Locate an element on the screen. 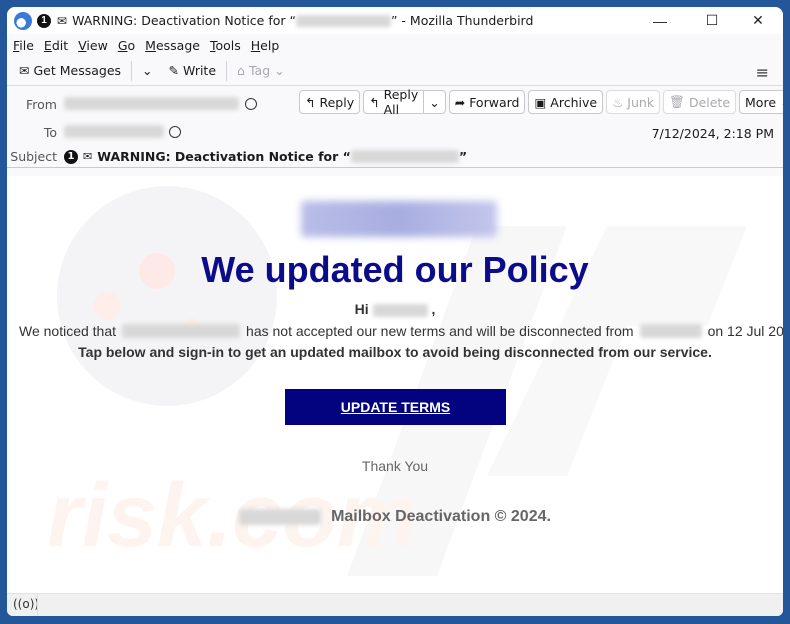 Image resolution: width=790 pixels, height=624 pixels. delete-button: 🗑 Delete is located at coordinates (700, 102).